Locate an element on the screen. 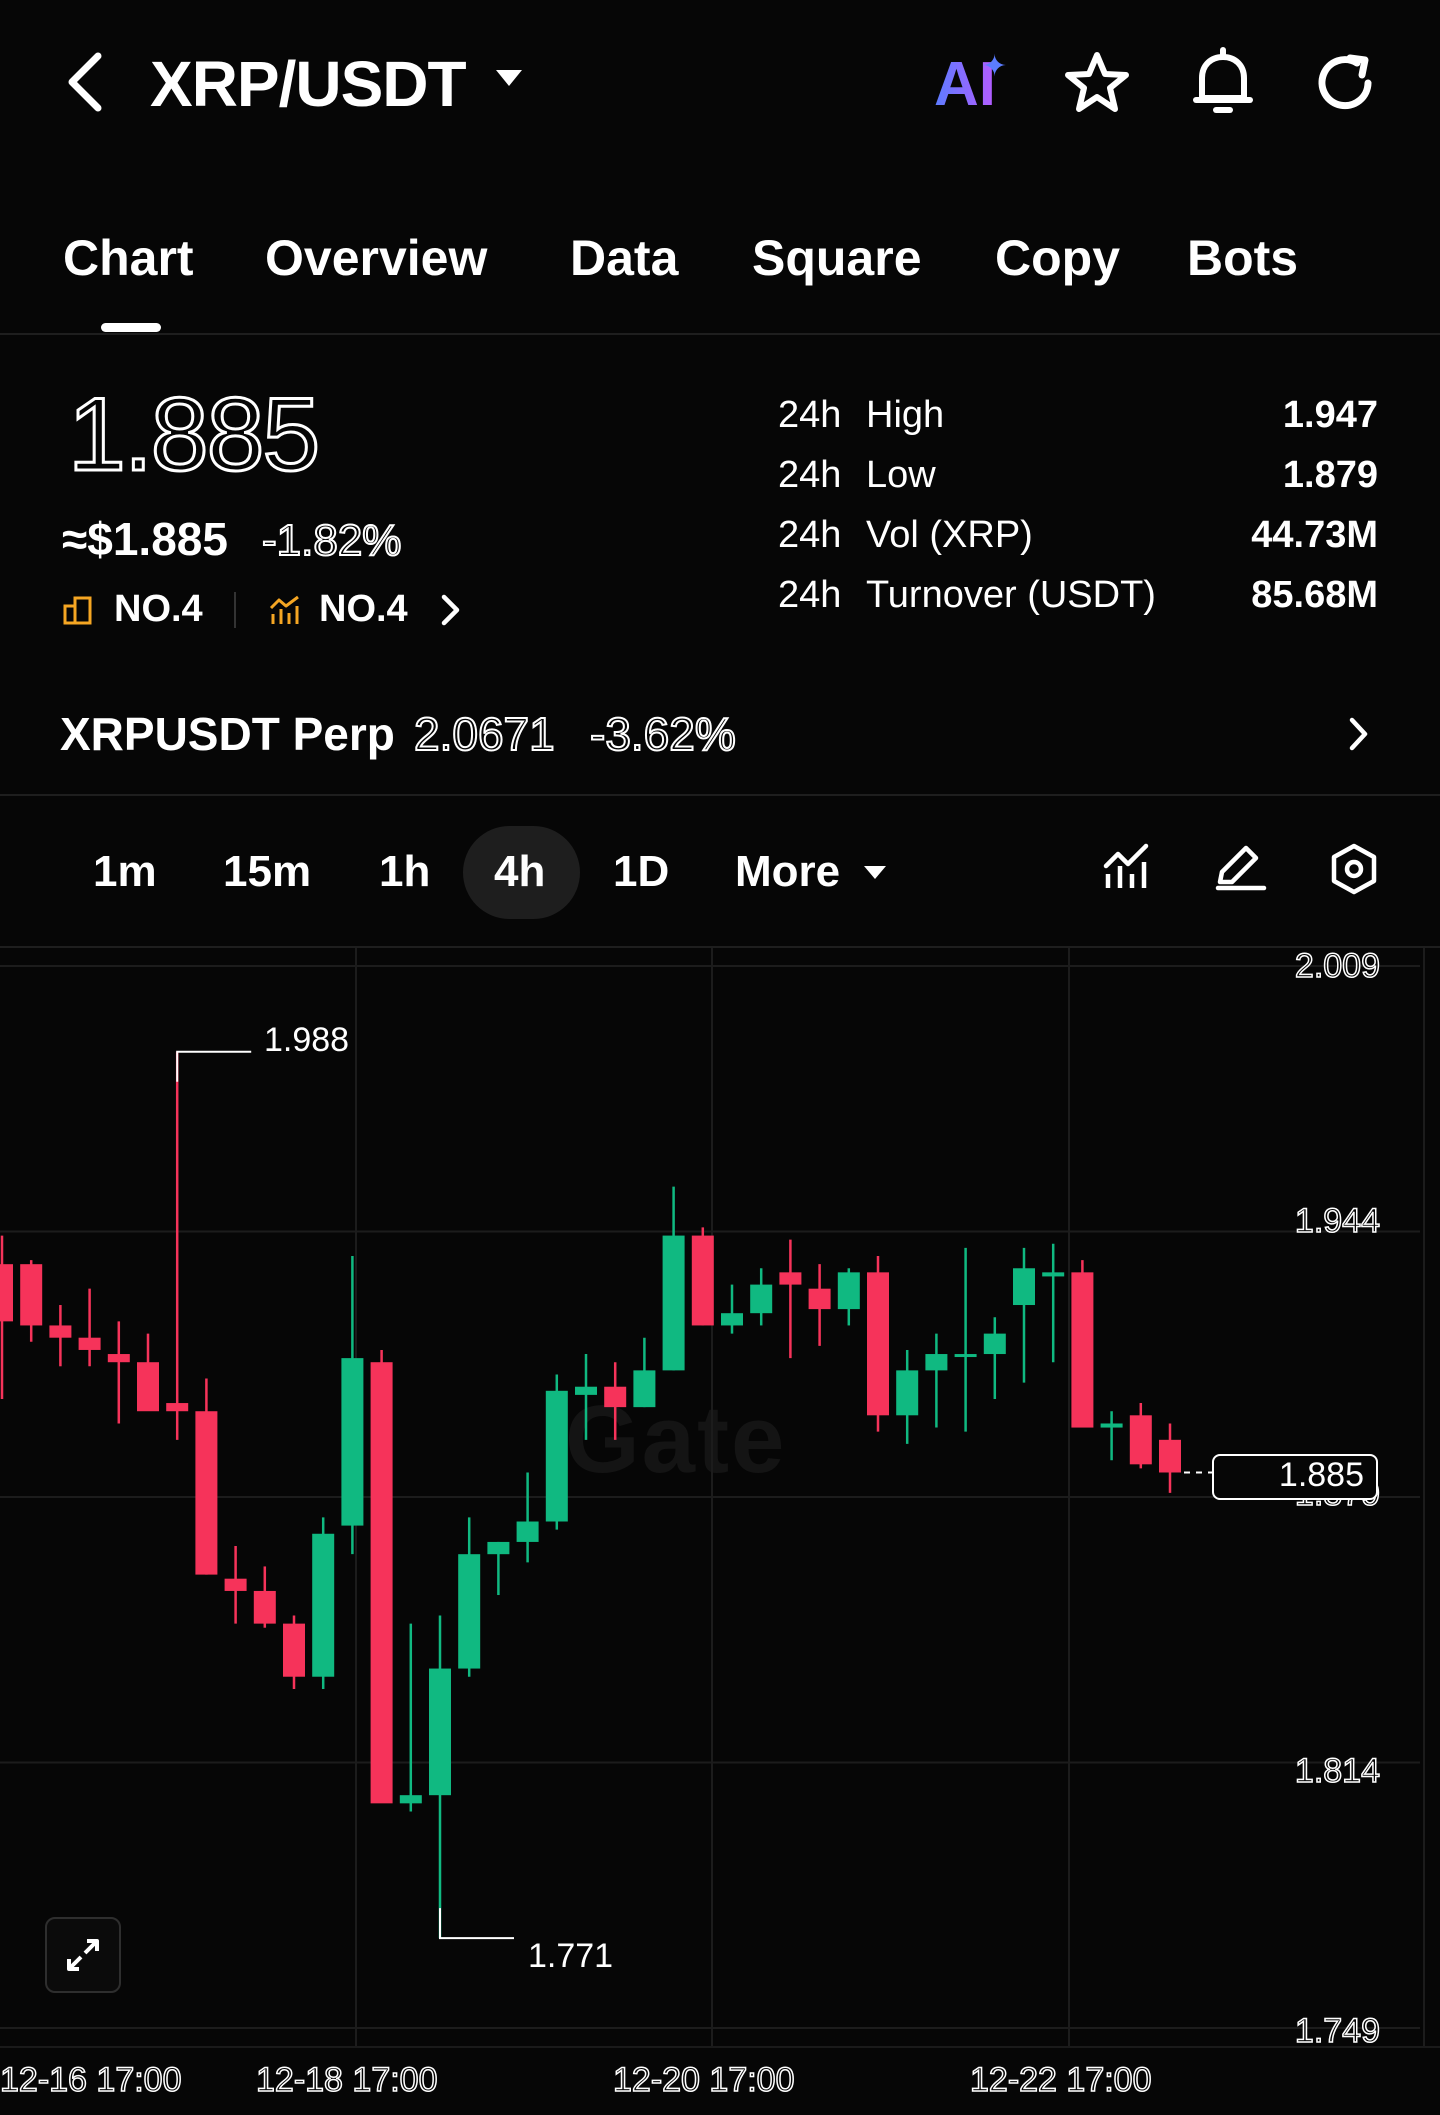 This screenshot has height=2115, width=1440. tab-chart: Chart is located at coordinates (128, 258).